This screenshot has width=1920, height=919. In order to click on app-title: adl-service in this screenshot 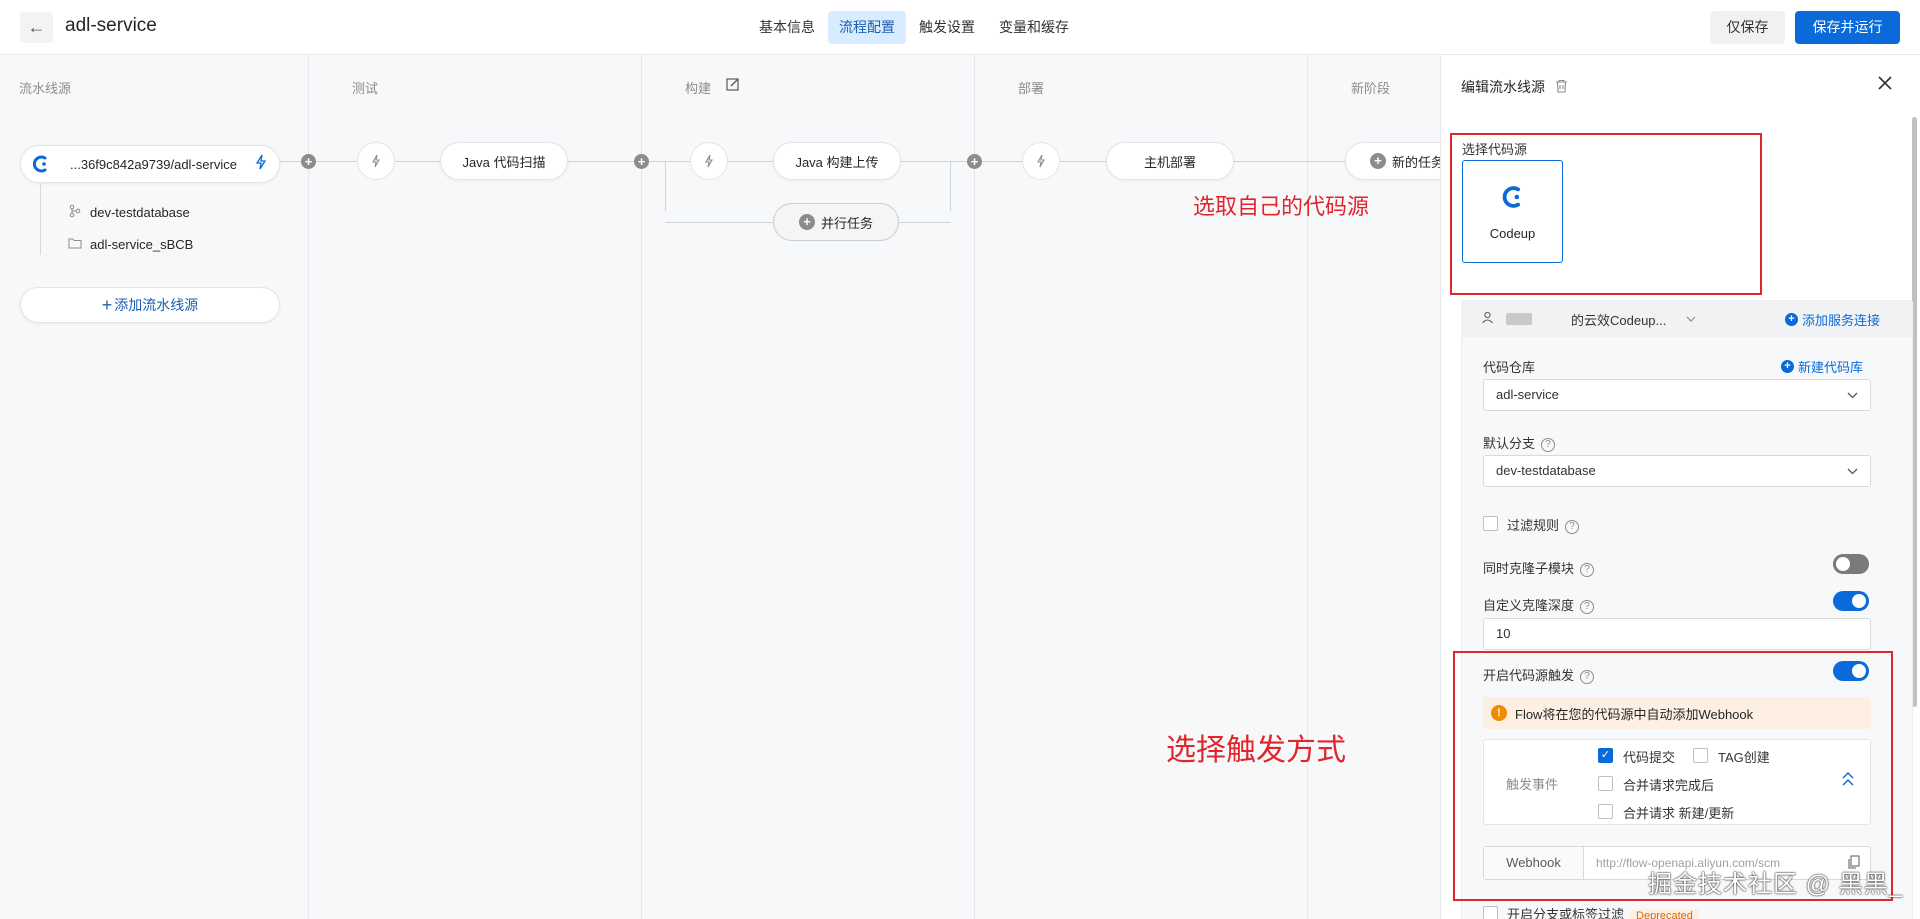, I will do `click(111, 25)`.